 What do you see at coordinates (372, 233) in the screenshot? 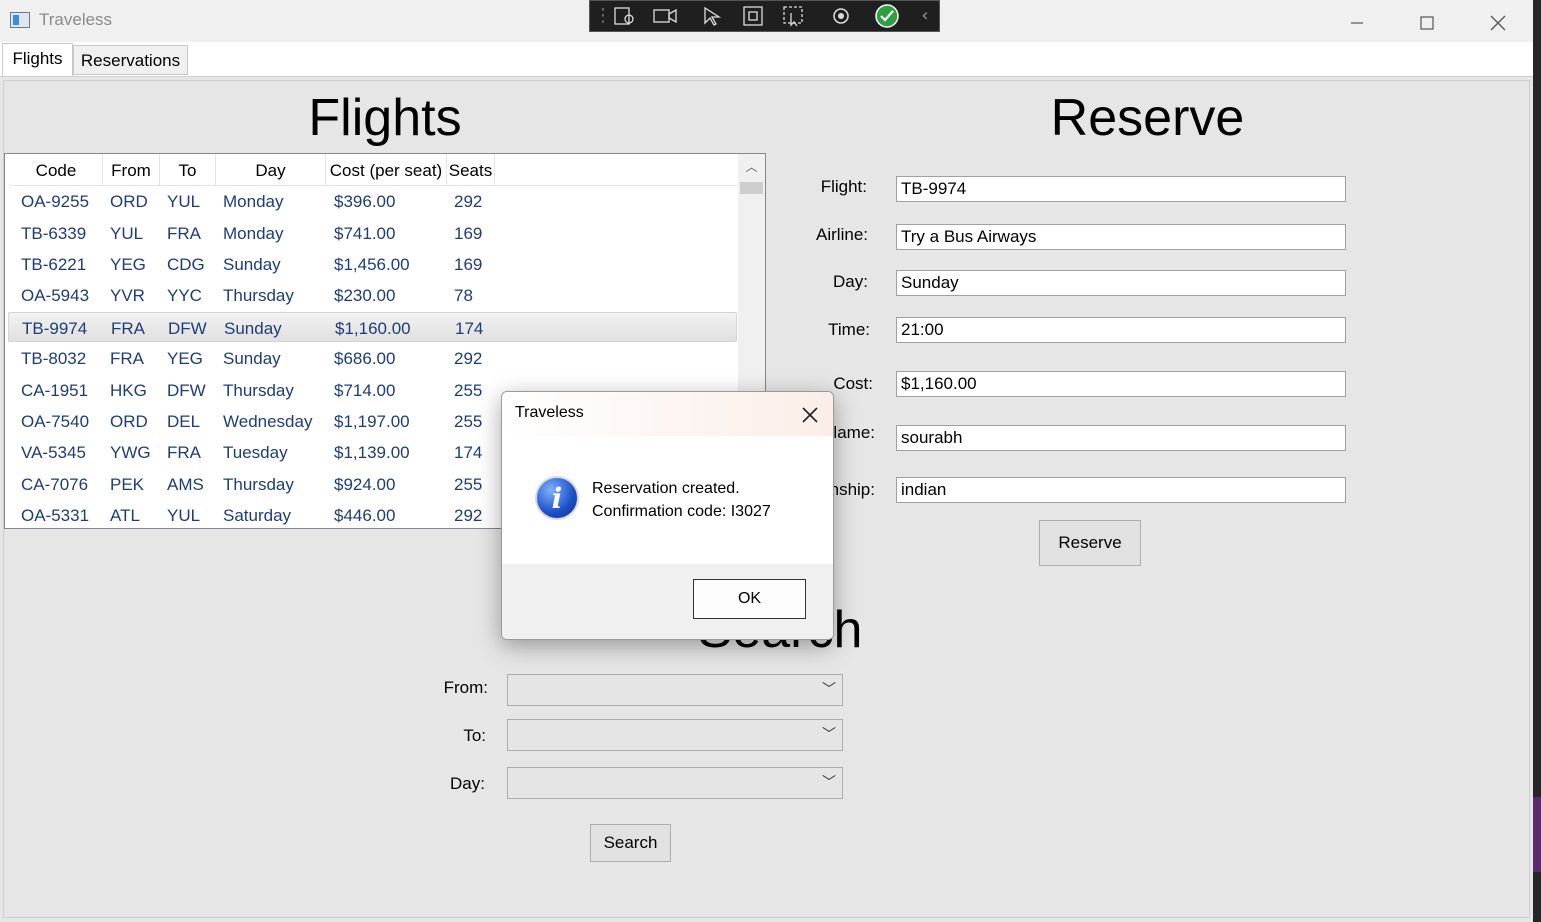
I see `table-row: TB-6339 YUL FRA Monday $741.00 169` at bounding box center [372, 233].